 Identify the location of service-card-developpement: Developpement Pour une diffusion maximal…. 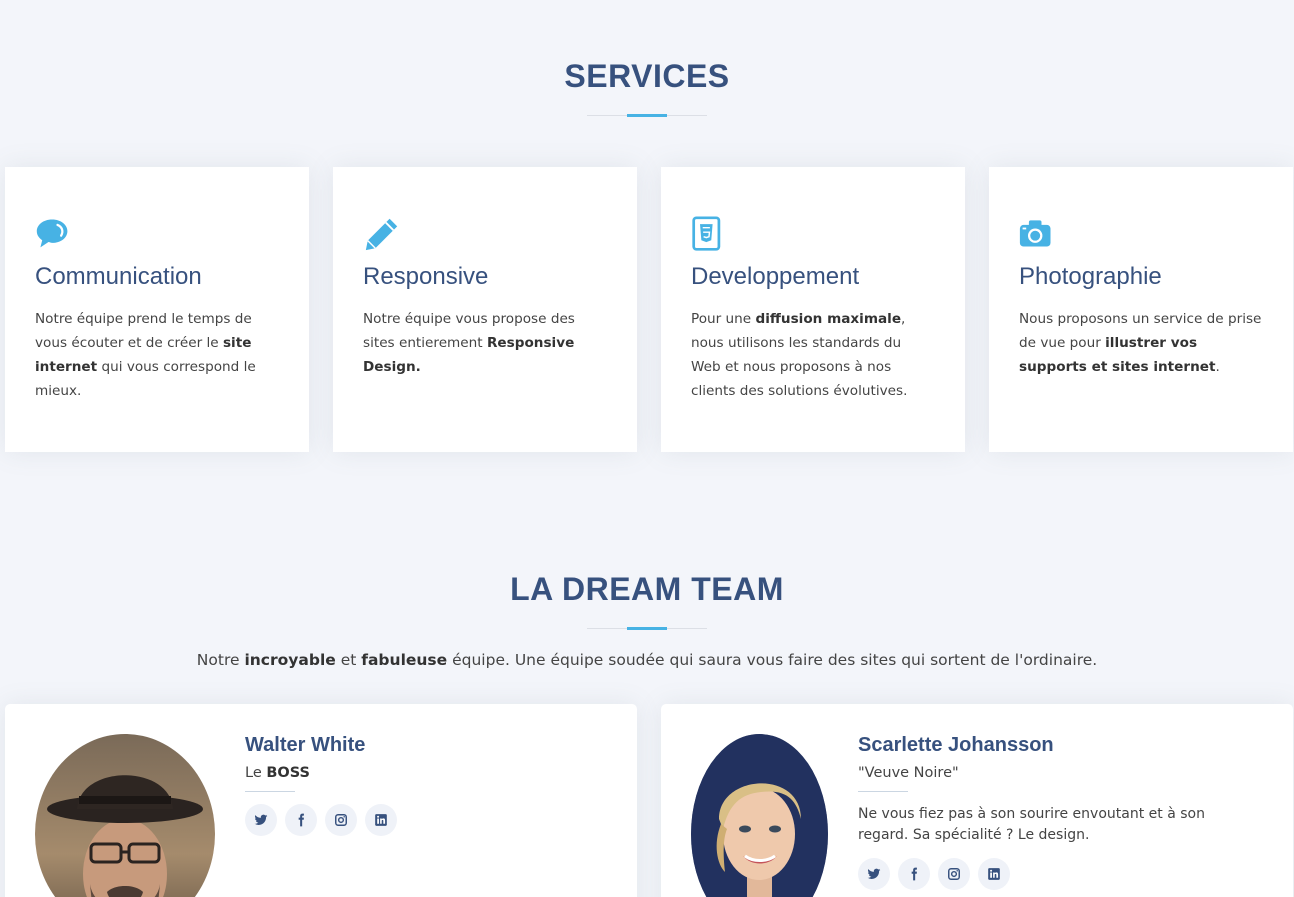
(813, 309).